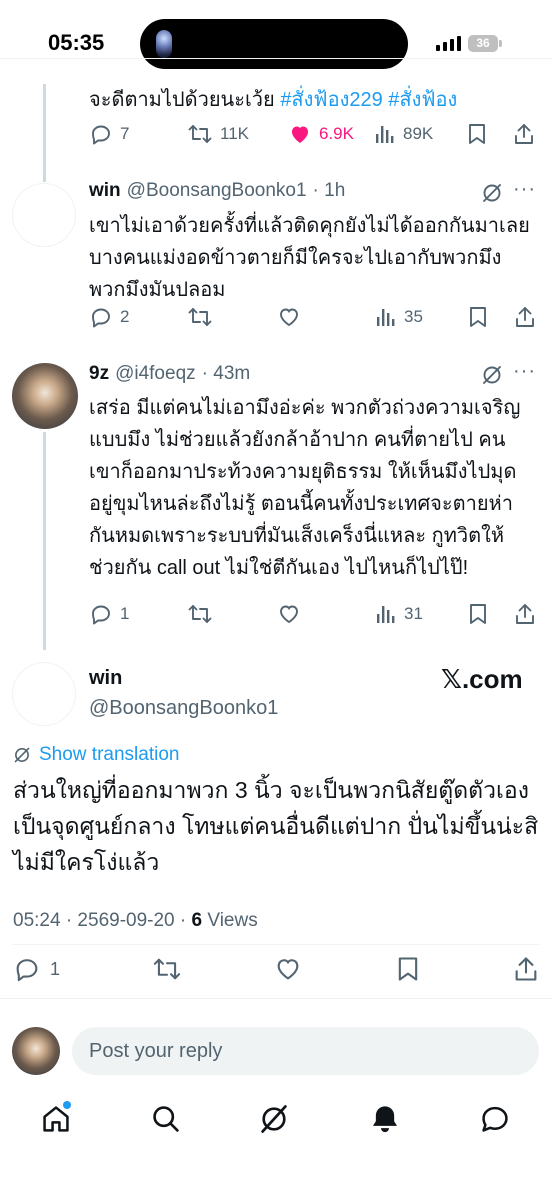 This screenshot has width=552, height=1200. Describe the element at coordinates (138, 317) in the screenshot. I see `reply-button: 2` at that location.